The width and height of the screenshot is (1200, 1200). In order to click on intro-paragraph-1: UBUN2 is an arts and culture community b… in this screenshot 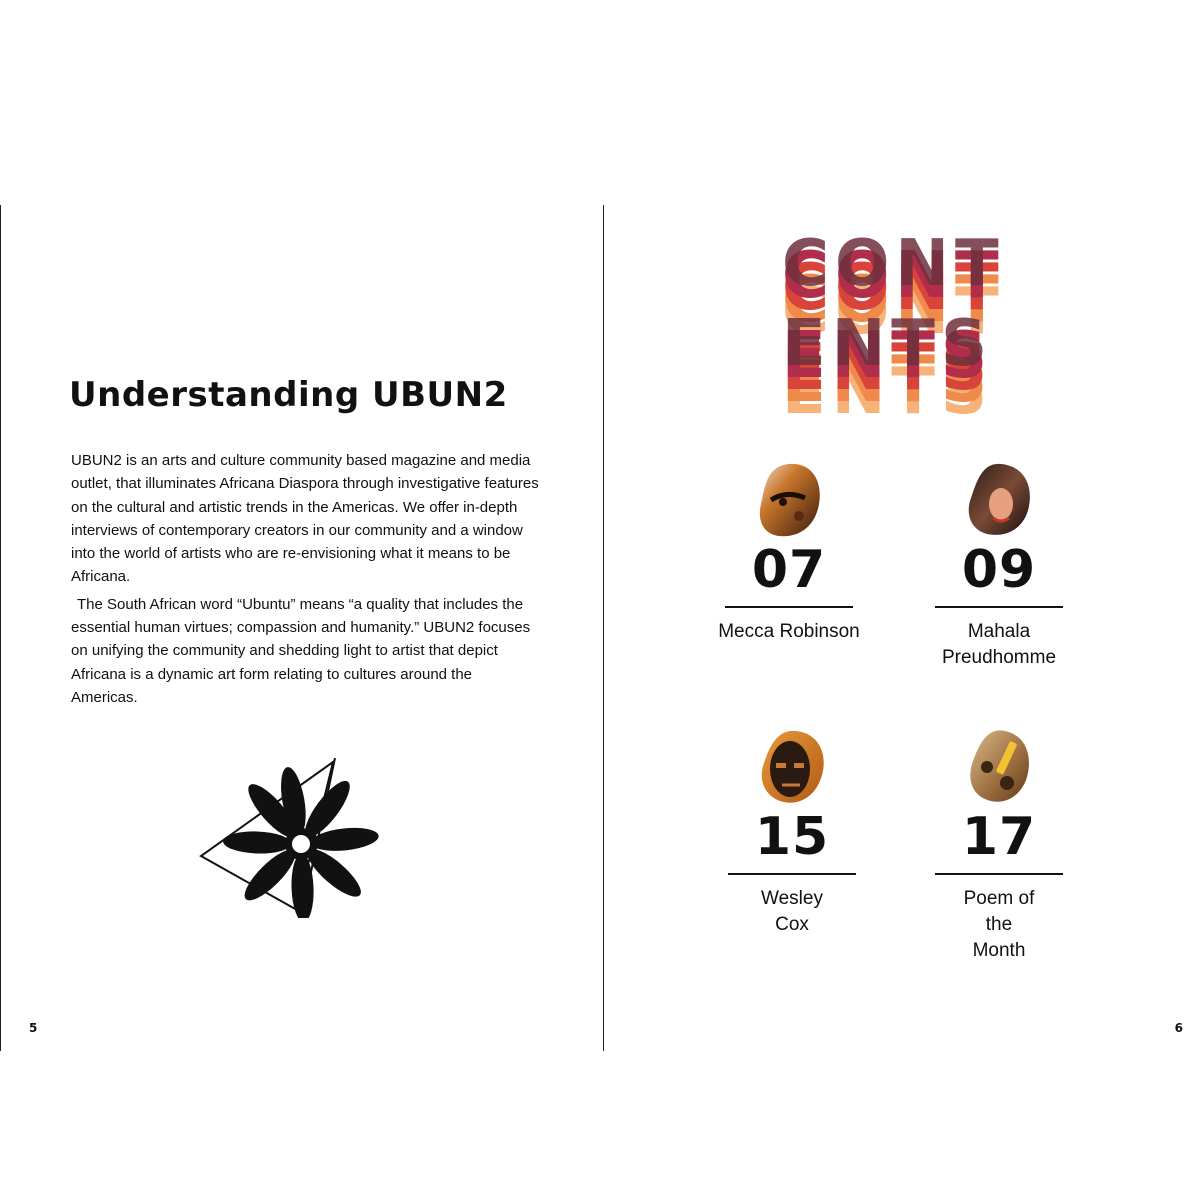, I will do `click(305, 519)`.